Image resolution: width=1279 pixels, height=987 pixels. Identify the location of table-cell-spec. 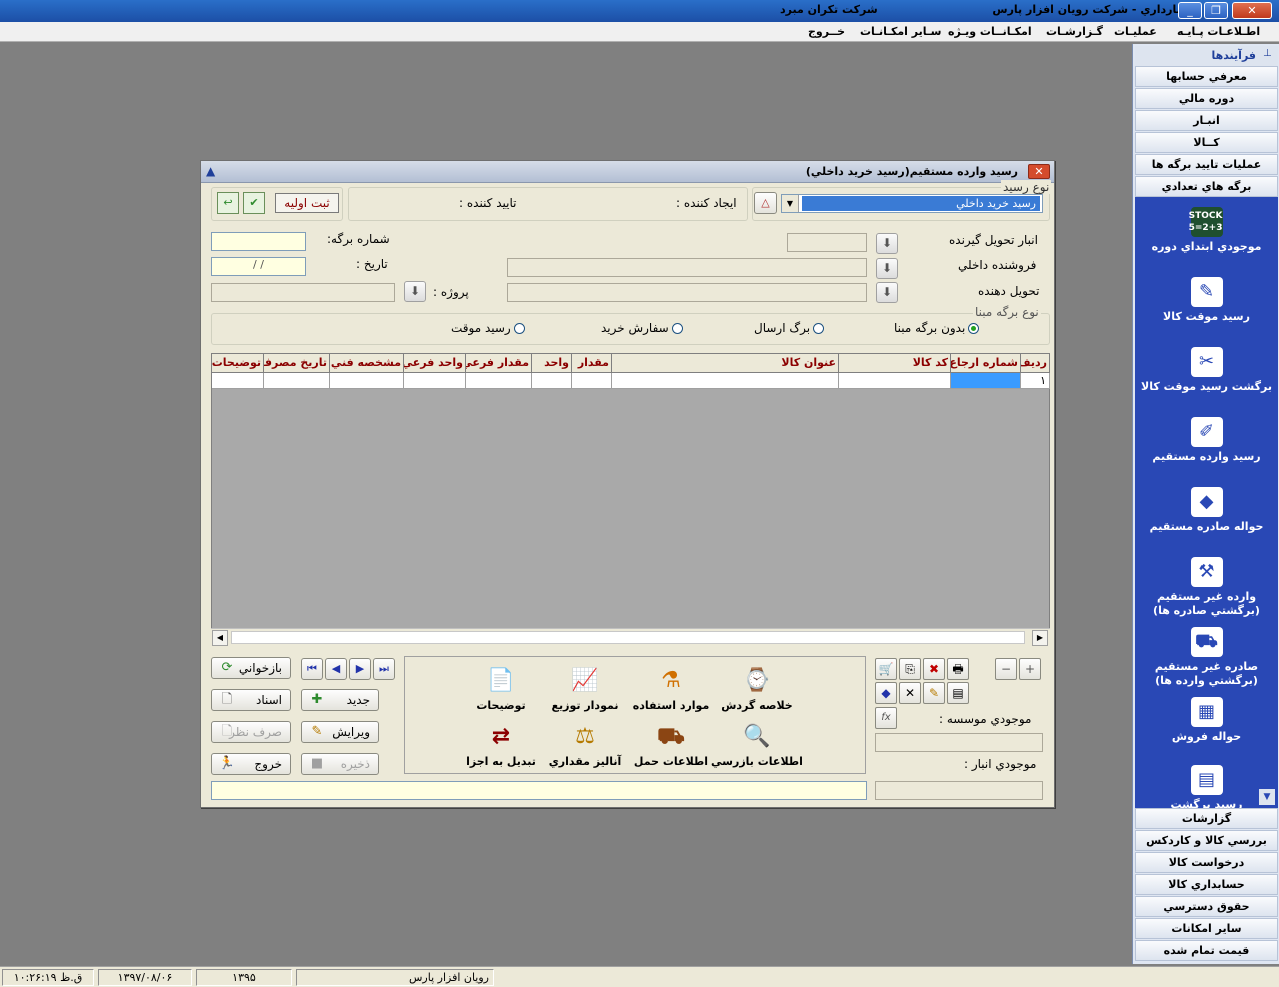
(367, 381).